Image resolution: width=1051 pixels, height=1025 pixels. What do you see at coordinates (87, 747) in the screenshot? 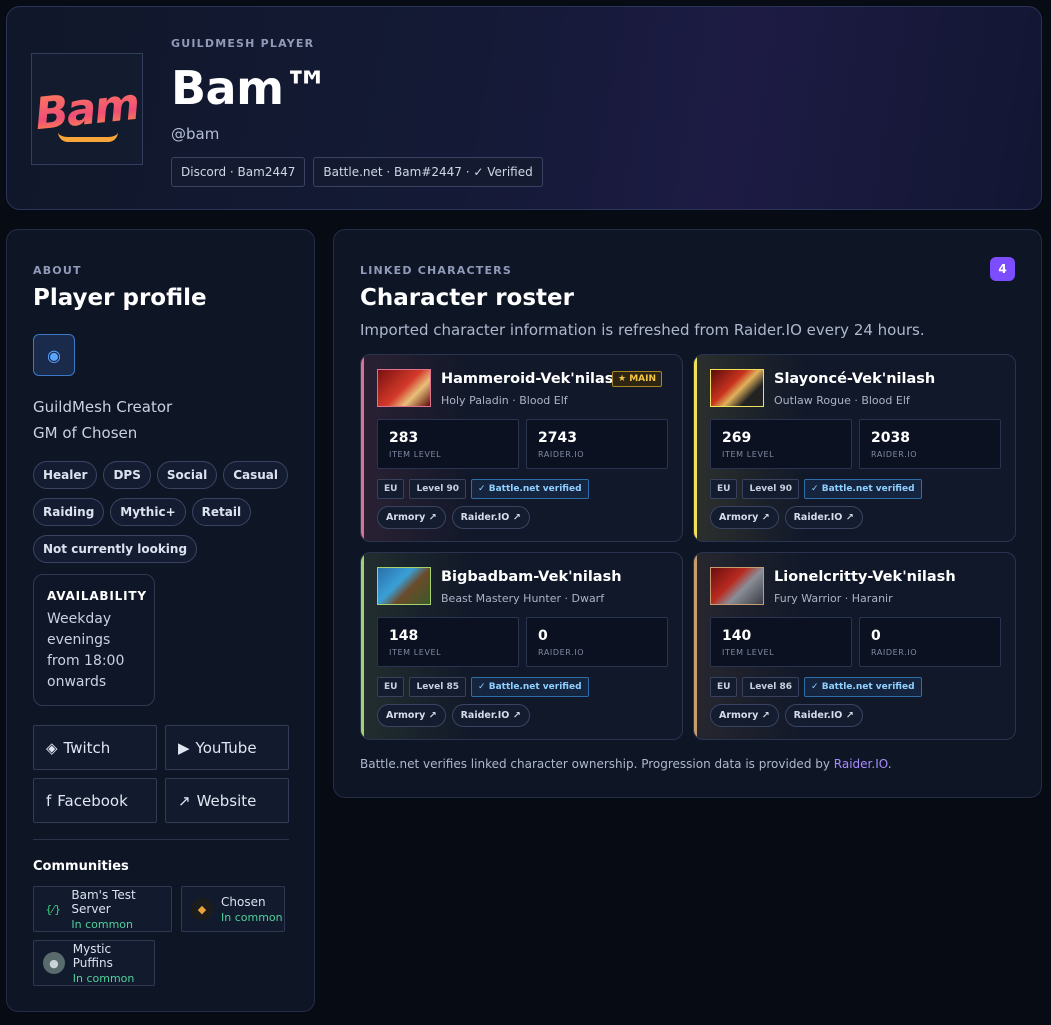
I see `twitch-label: Twitch` at bounding box center [87, 747].